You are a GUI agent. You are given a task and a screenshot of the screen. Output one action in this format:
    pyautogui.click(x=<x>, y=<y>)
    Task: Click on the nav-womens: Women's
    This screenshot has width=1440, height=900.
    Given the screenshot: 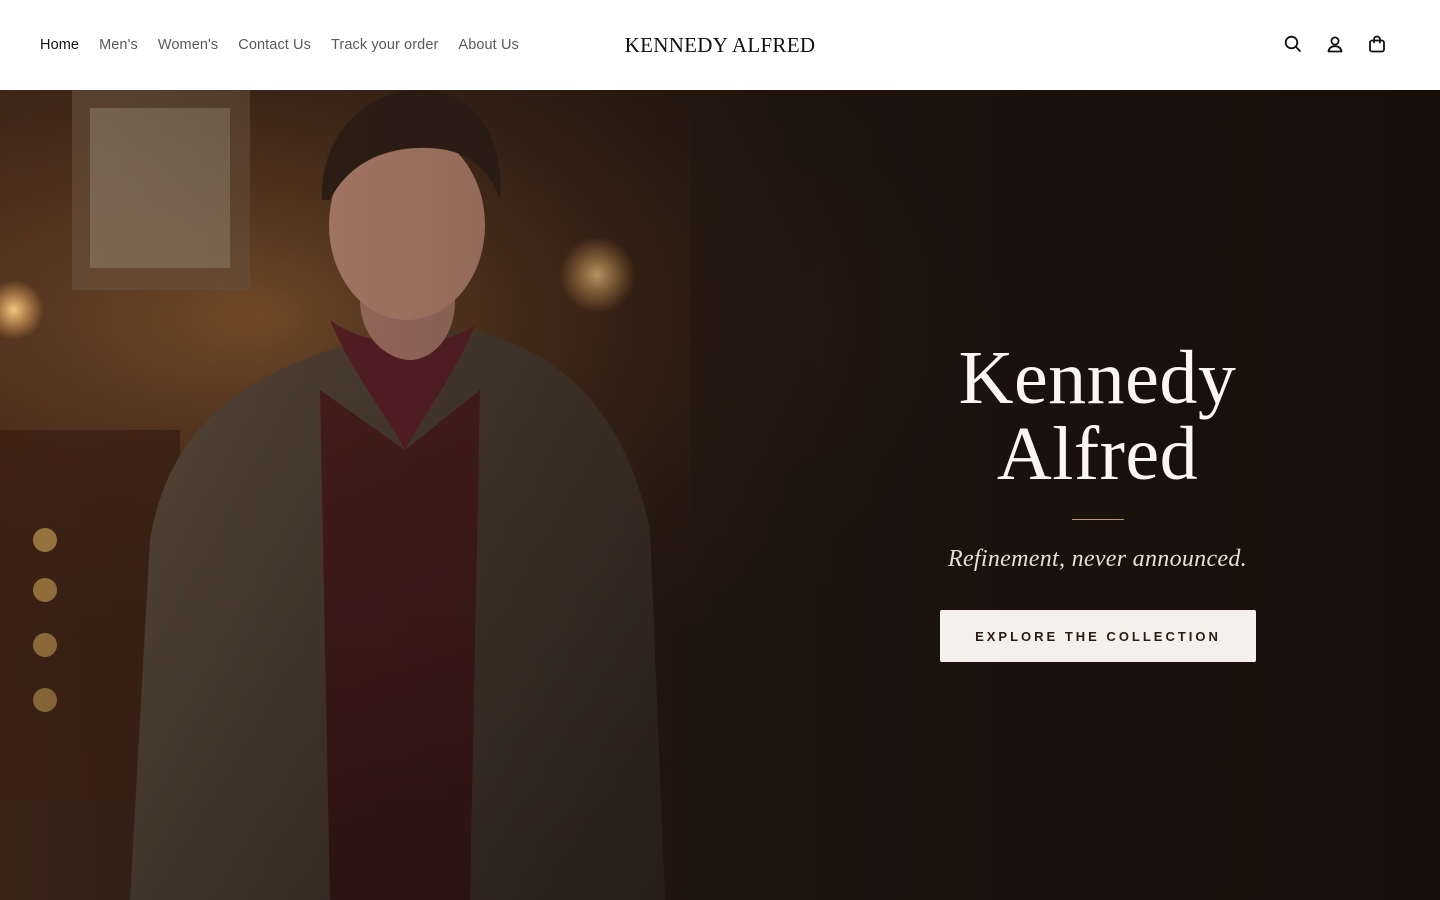 What is the action you would take?
    pyautogui.click(x=188, y=45)
    